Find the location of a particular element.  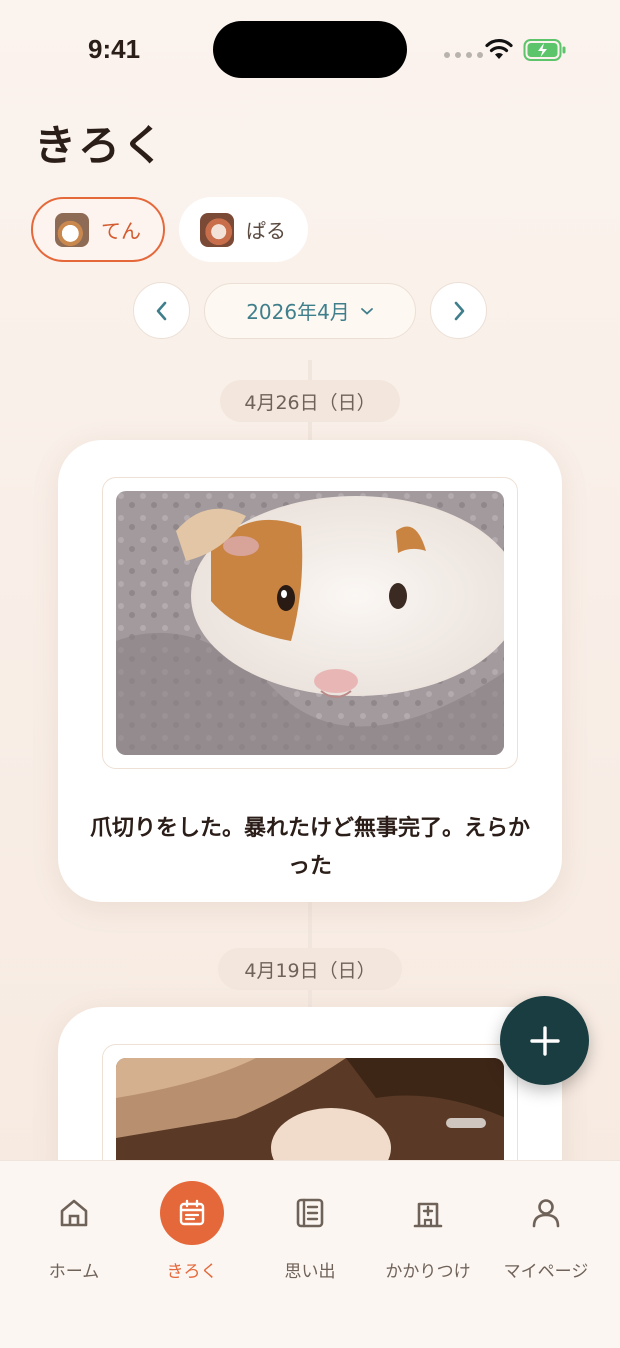

photo-frame is located at coordinates (310, 623).